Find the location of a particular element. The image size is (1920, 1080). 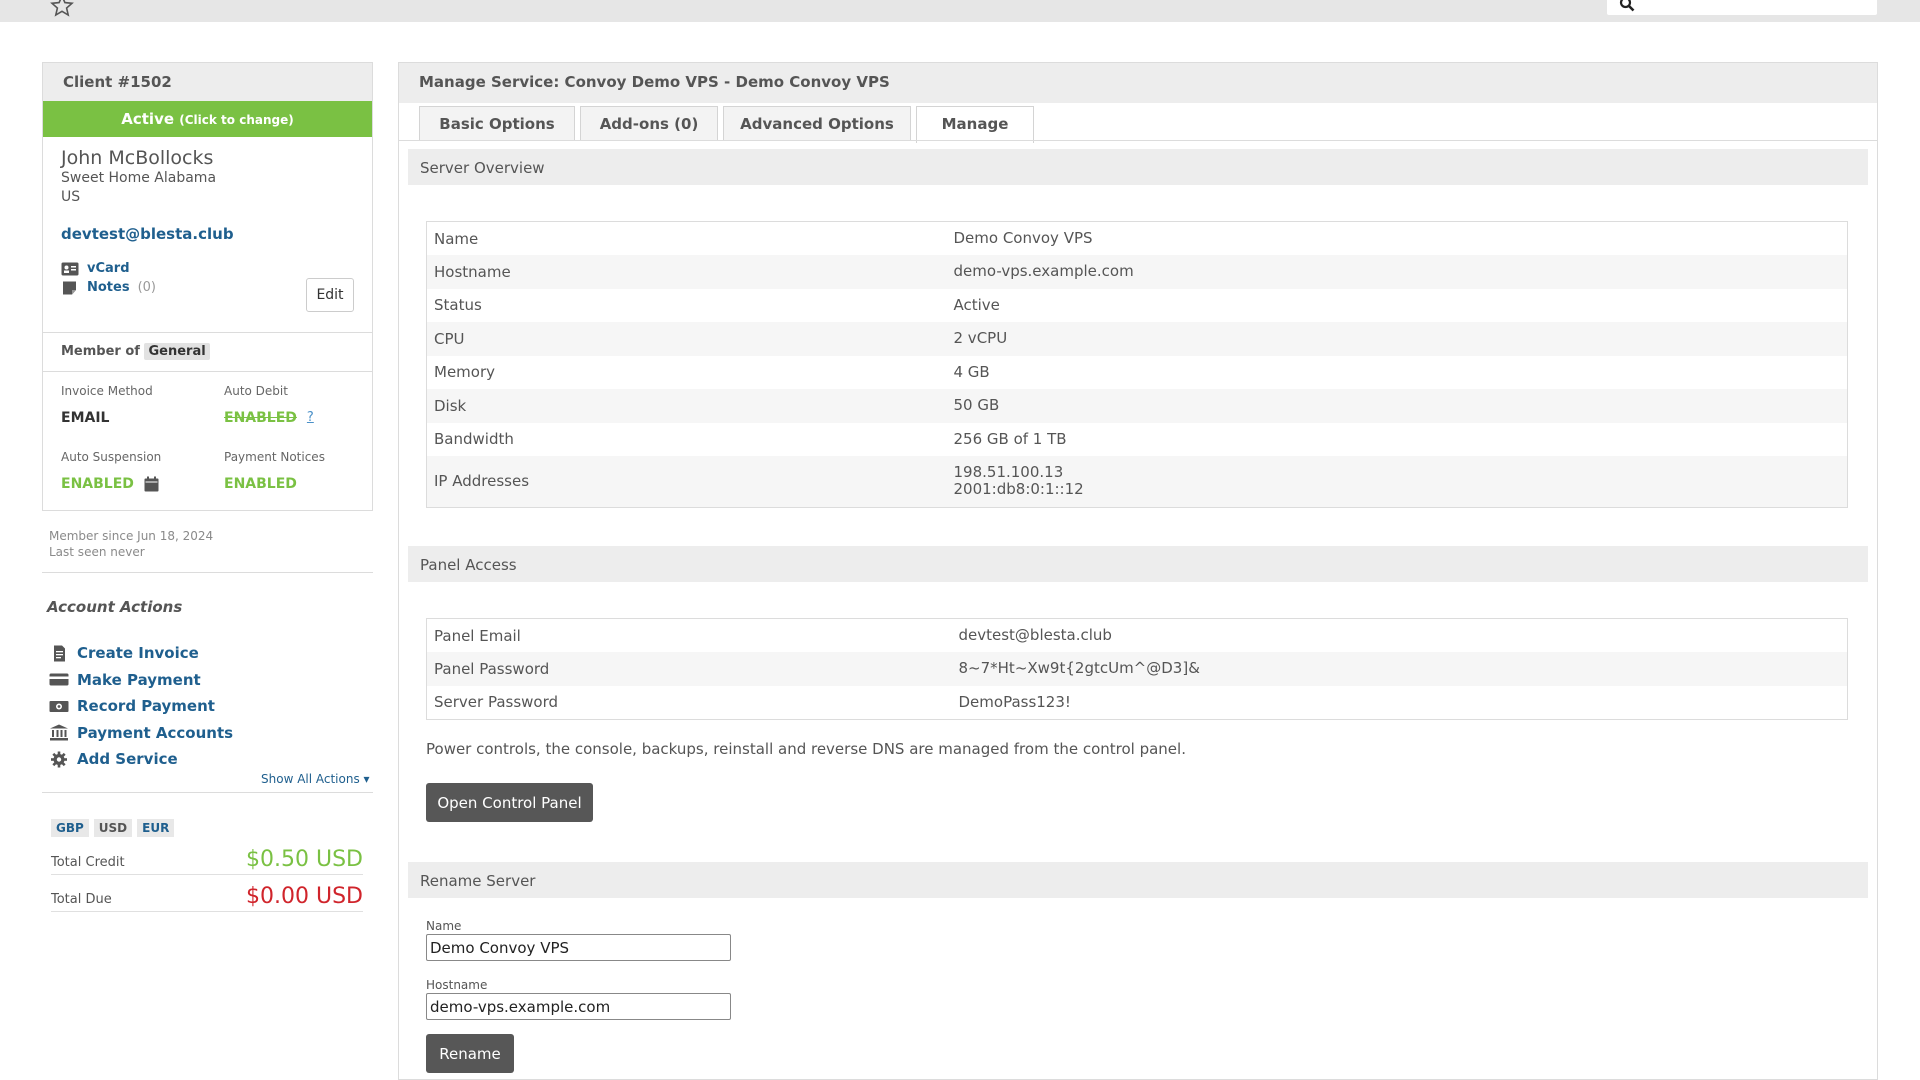

row-label: Memory is located at coordinates (465, 372).